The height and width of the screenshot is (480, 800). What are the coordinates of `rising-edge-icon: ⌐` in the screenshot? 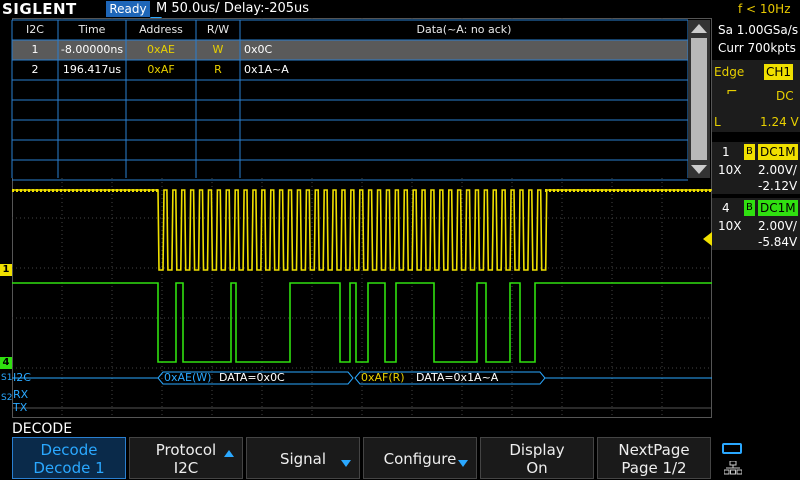 It's located at (732, 92).